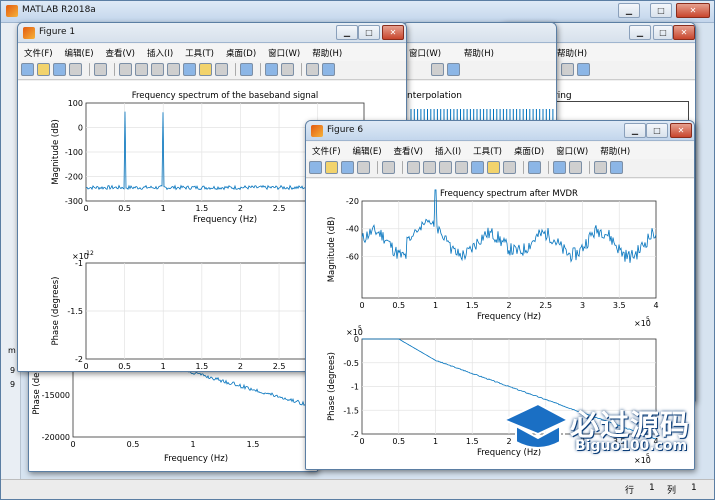 Image resolution: width=715 pixels, height=500 pixels. I want to click on figure-toolbar, so click(479, 70).